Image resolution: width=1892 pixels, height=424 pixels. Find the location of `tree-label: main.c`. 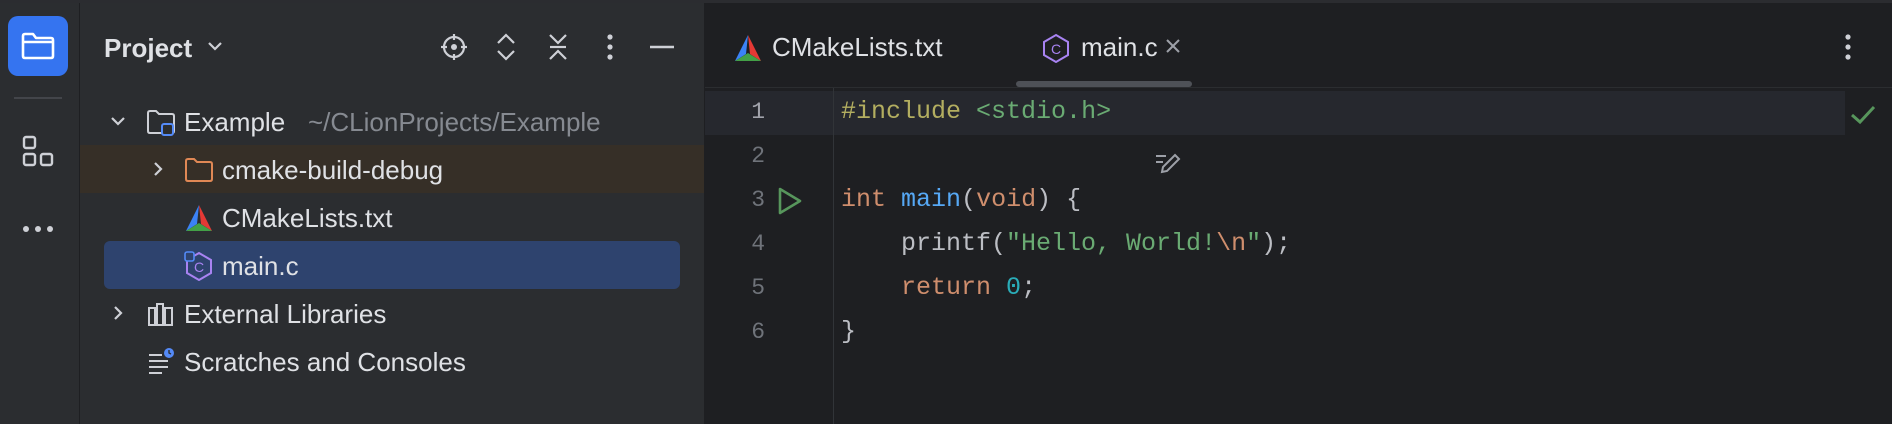

tree-label: main.c is located at coordinates (260, 266).